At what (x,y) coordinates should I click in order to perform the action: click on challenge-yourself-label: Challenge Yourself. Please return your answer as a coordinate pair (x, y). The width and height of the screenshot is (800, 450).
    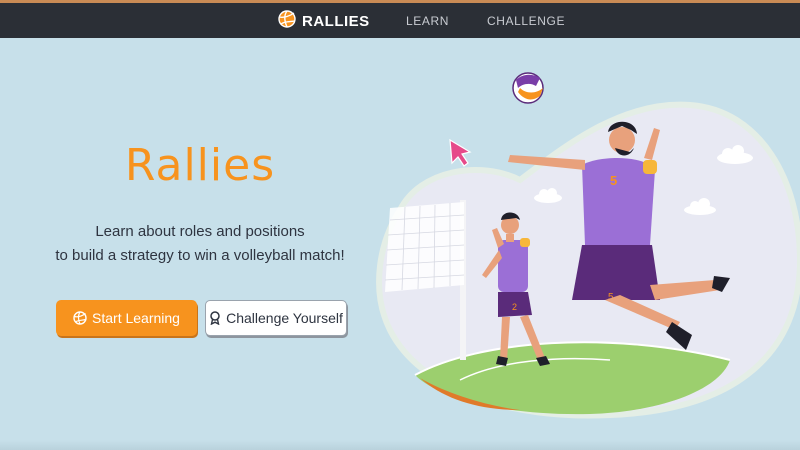
    Looking at the image, I should click on (284, 318).